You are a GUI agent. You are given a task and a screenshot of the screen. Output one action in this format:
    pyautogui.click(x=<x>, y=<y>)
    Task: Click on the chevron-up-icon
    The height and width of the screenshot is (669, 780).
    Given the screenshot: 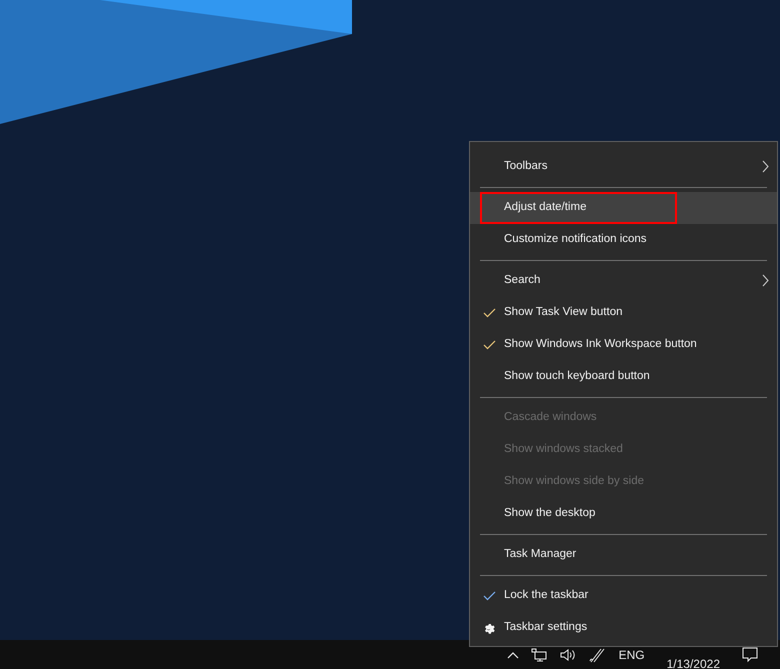 What is the action you would take?
    pyautogui.click(x=512, y=654)
    